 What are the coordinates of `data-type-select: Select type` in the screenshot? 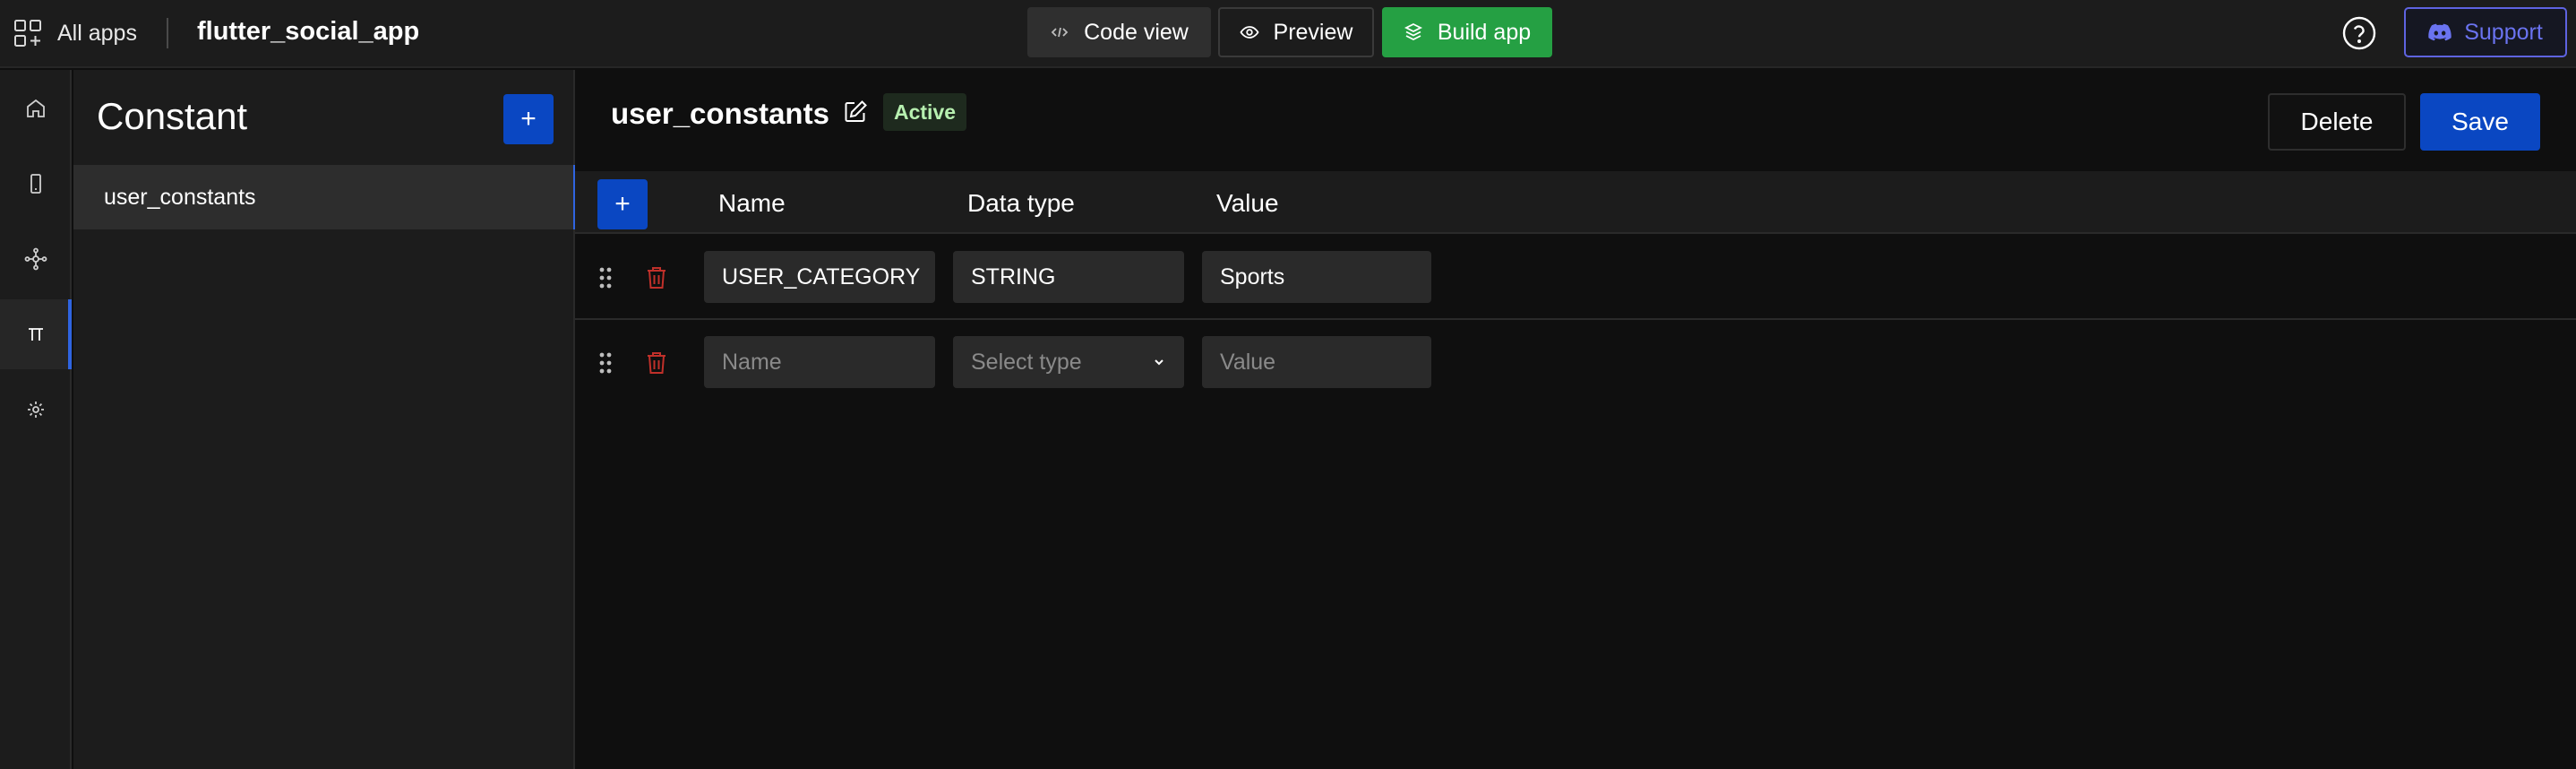 It's located at (1068, 362).